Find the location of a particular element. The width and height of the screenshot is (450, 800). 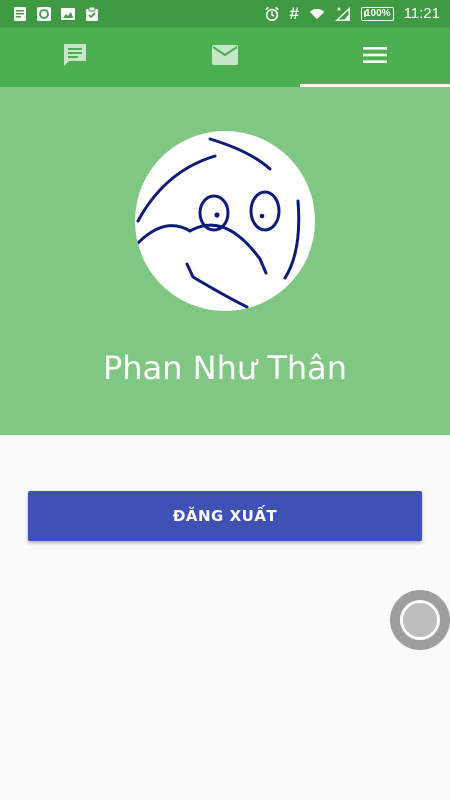

user-doodle-avatar is located at coordinates (225, 221).